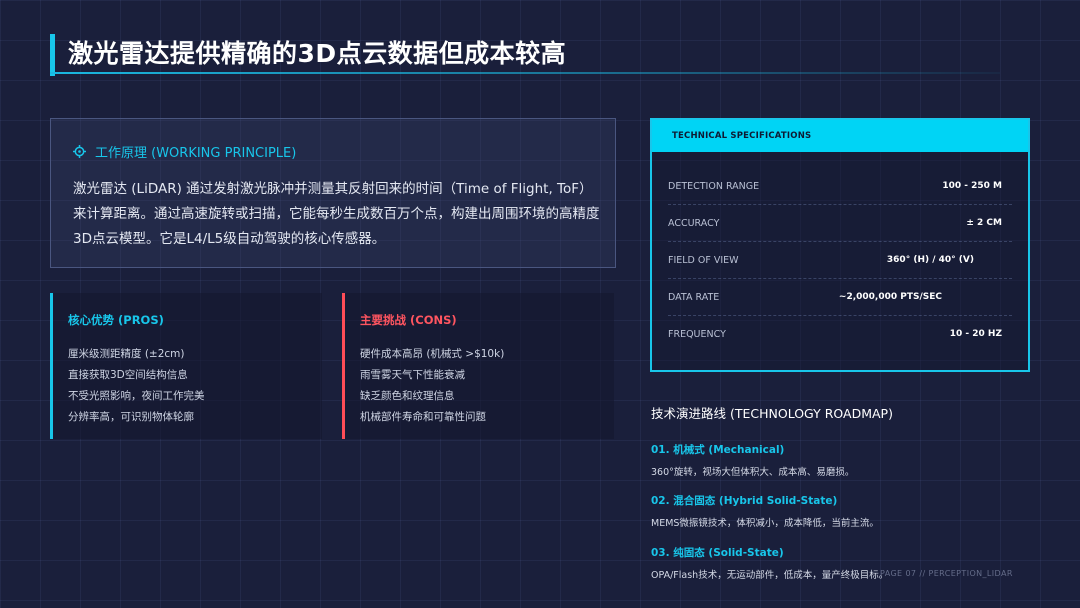 The height and width of the screenshot is (608, 1080). I want to click on spec-label: DETECTION RANGE, so click(714, 186).